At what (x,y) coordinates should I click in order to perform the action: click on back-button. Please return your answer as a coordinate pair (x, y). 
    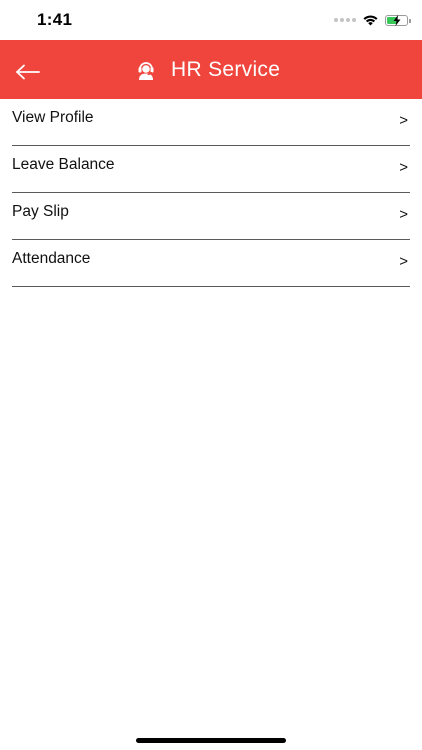
    Looking at the image, I should click on (28, 72).